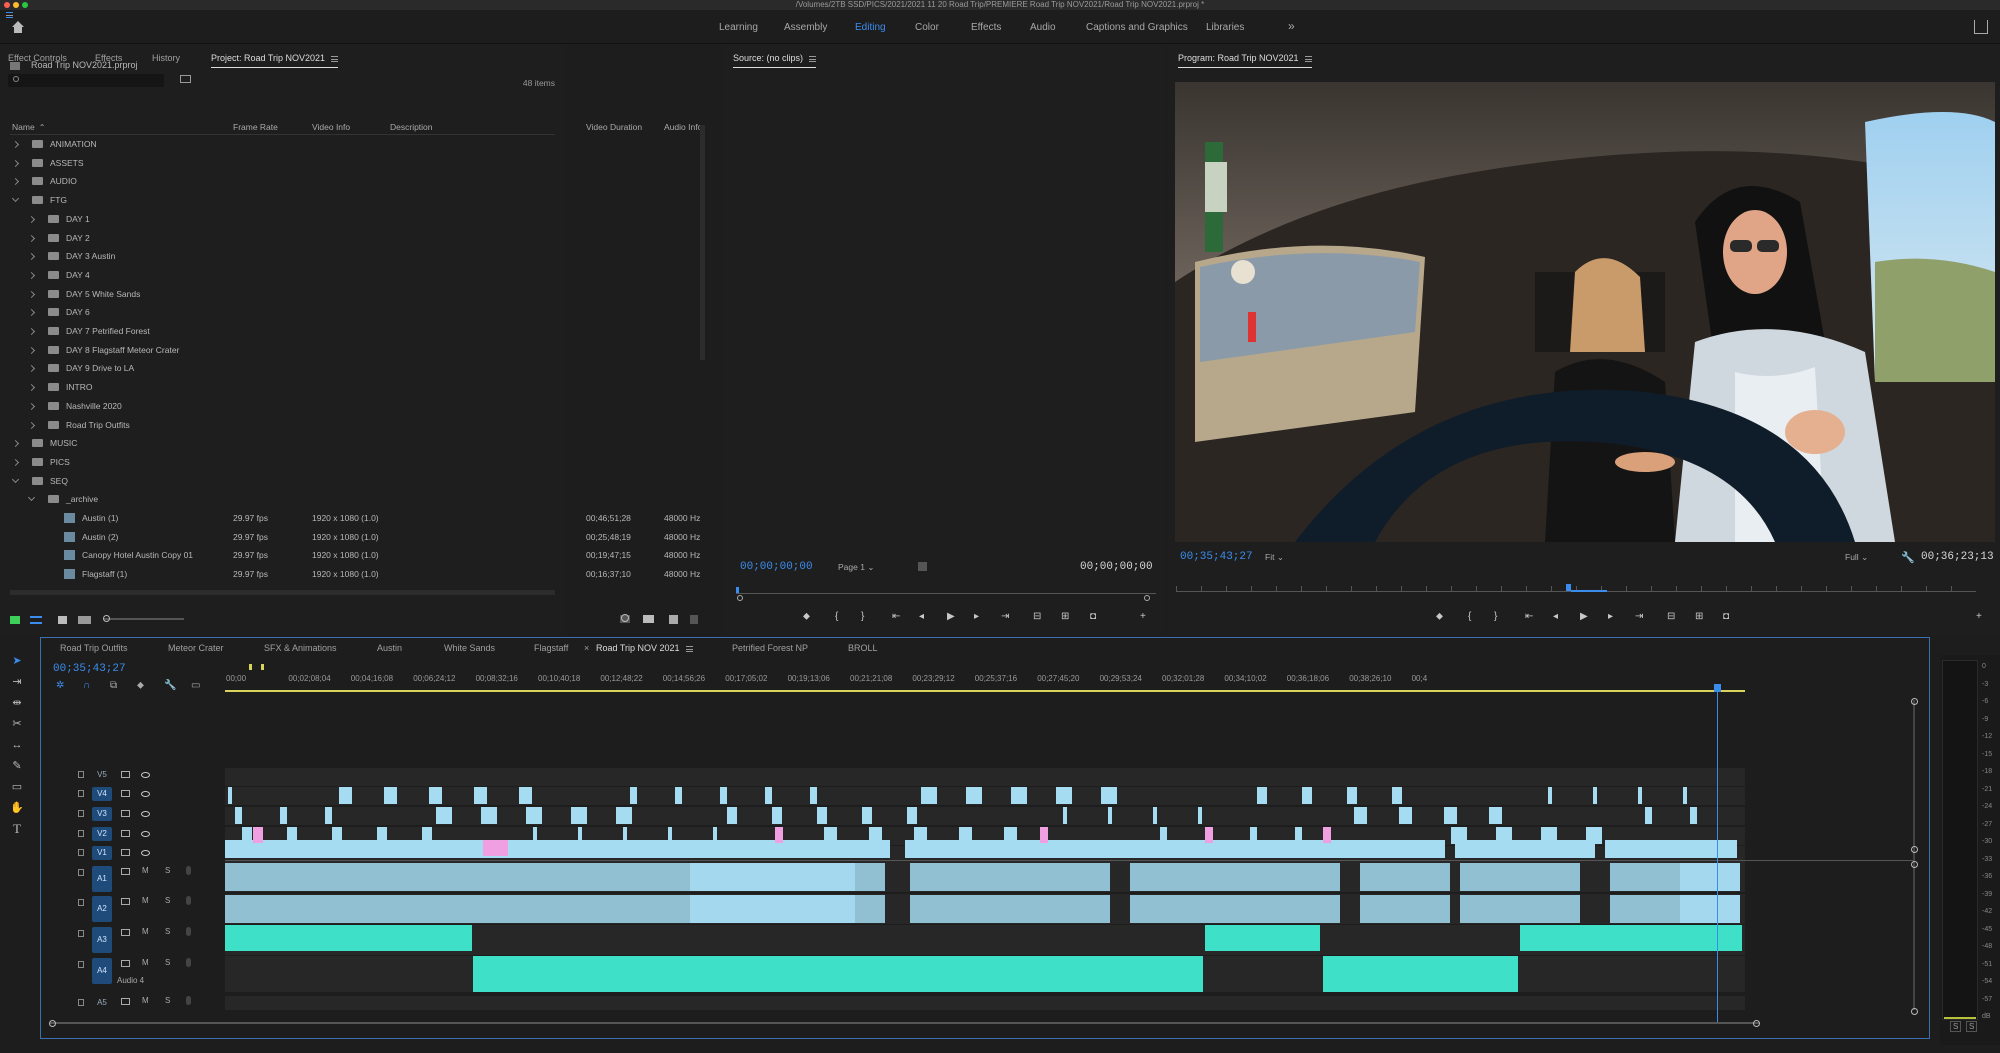 The image size is (2000, 1053). What do you see at coordinates (167, 931) in the screenshot?
I see `solo-track-button: S` at bounding box center [167, 931].